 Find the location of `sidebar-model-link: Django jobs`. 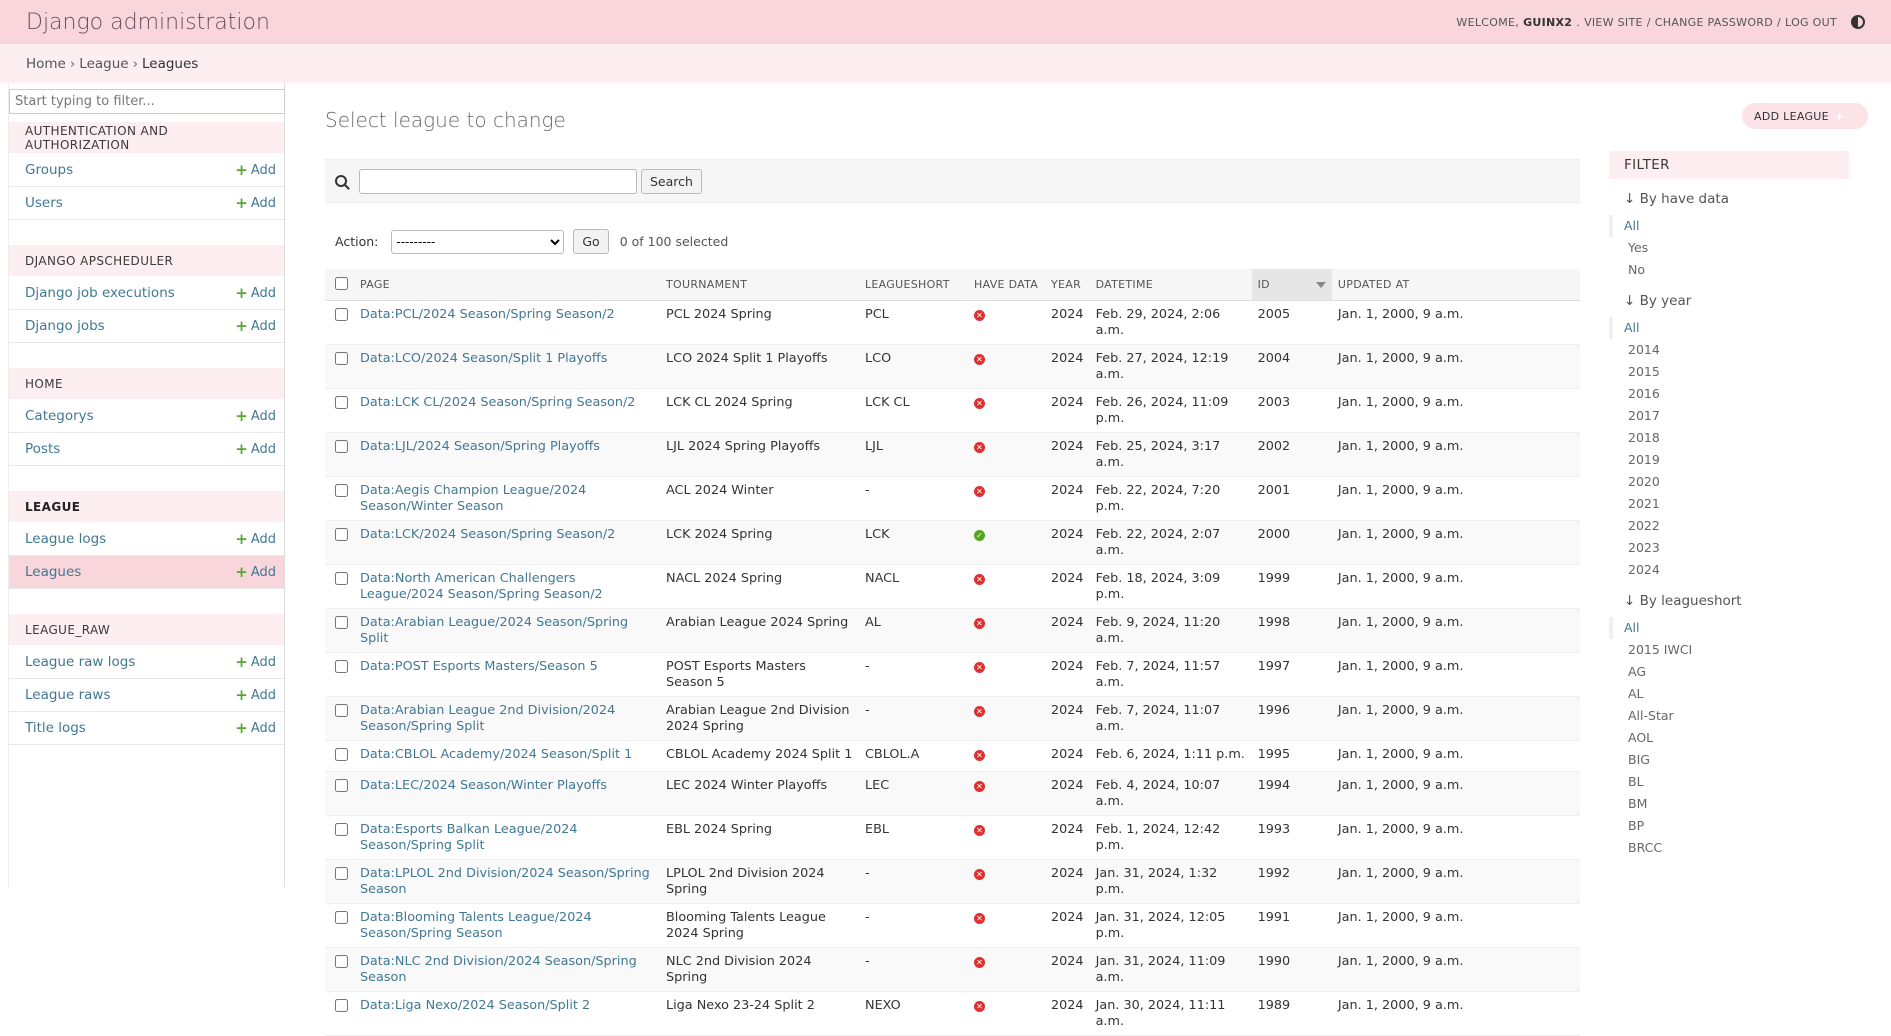

sidebar-model-link: Django jobs is located at coordinates (65, 326).